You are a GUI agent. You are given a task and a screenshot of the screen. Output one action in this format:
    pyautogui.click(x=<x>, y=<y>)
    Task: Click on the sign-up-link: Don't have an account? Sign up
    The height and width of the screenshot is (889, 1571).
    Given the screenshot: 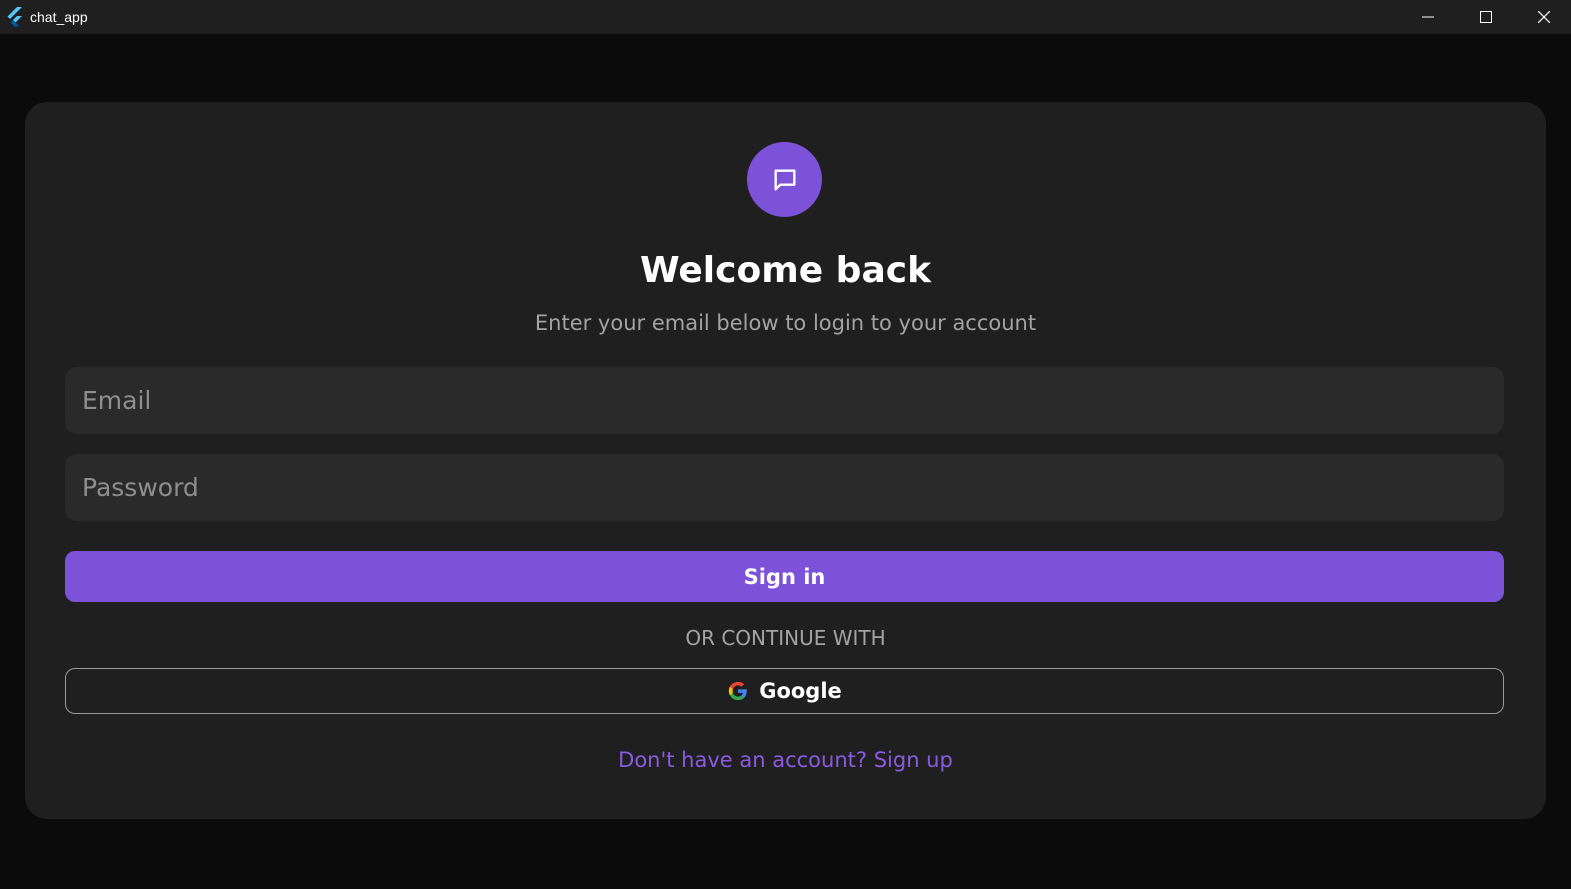 What is the action you would take?
    pyautogui.click(x=785, y=760)
    